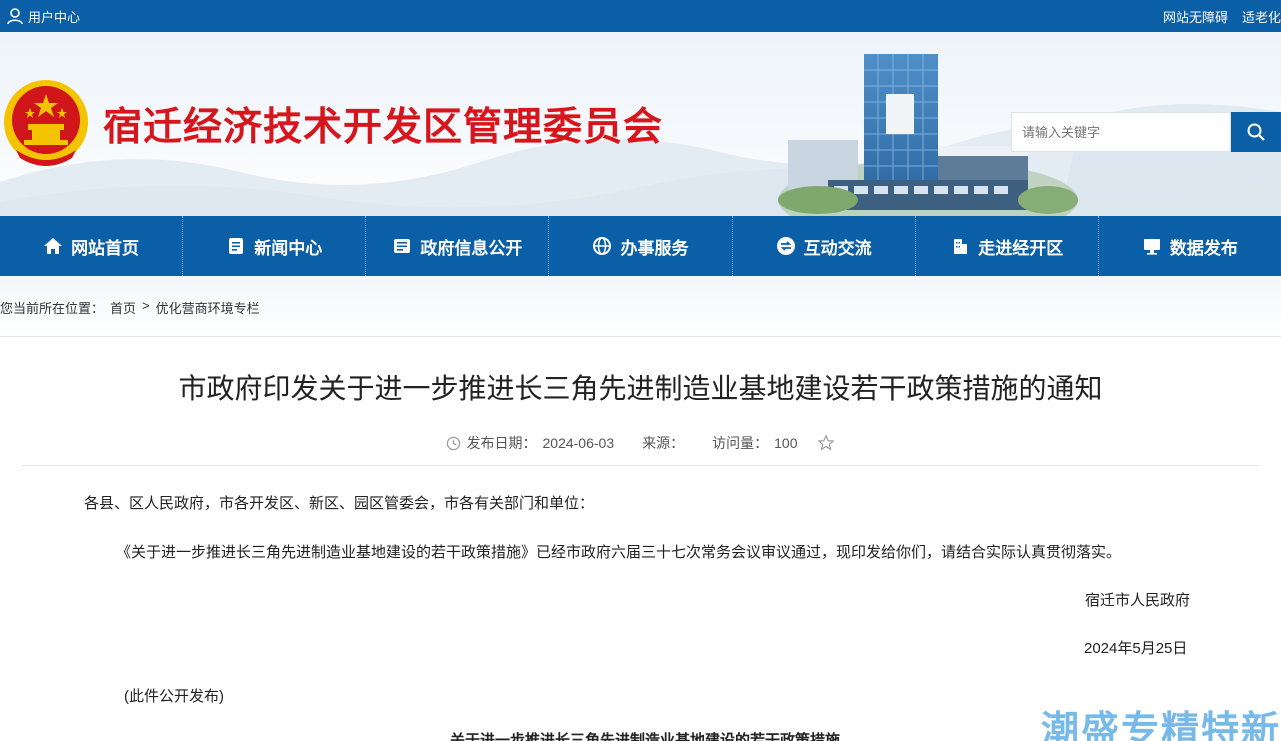 The image size is (1281, 741). I want to click on nav-item-label: 办事服务, so click(654, 248).